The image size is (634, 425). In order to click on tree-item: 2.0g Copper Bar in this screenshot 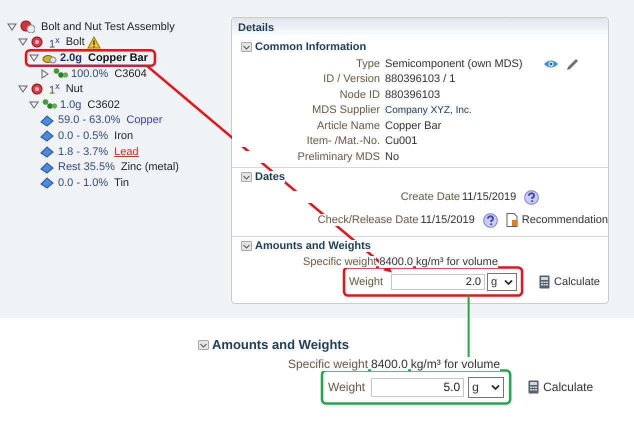, I will do `click(90, 58)`.